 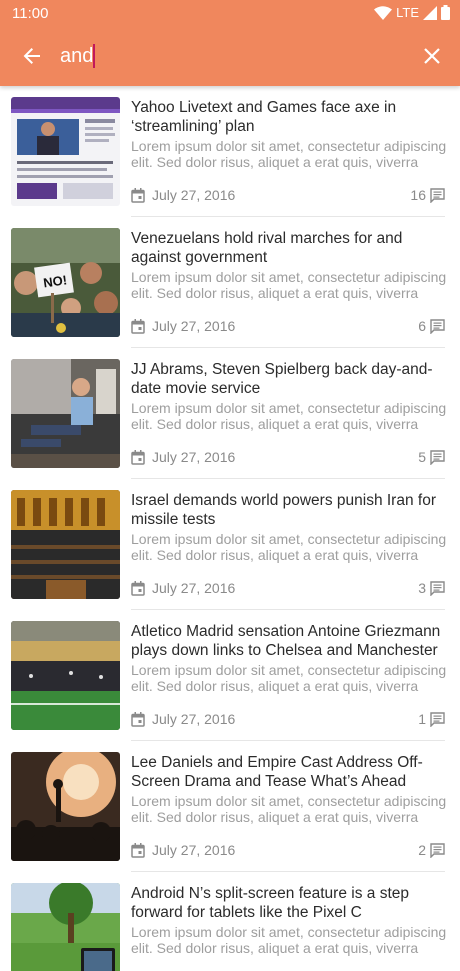 I want to click on comment-count-label: 5, so click(x=422, y=457).